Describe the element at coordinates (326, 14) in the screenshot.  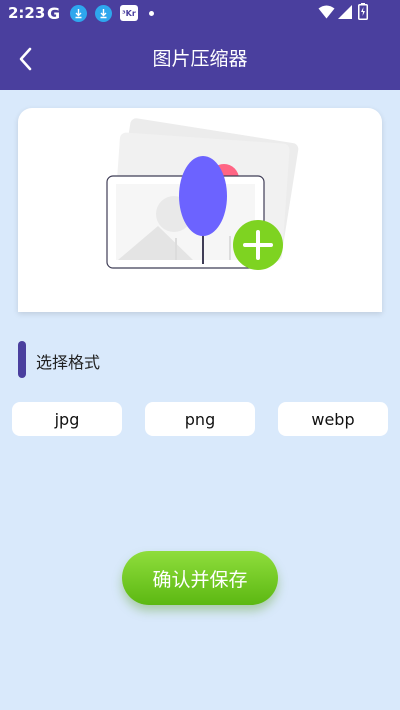
I see `wifi-icon` at that location.